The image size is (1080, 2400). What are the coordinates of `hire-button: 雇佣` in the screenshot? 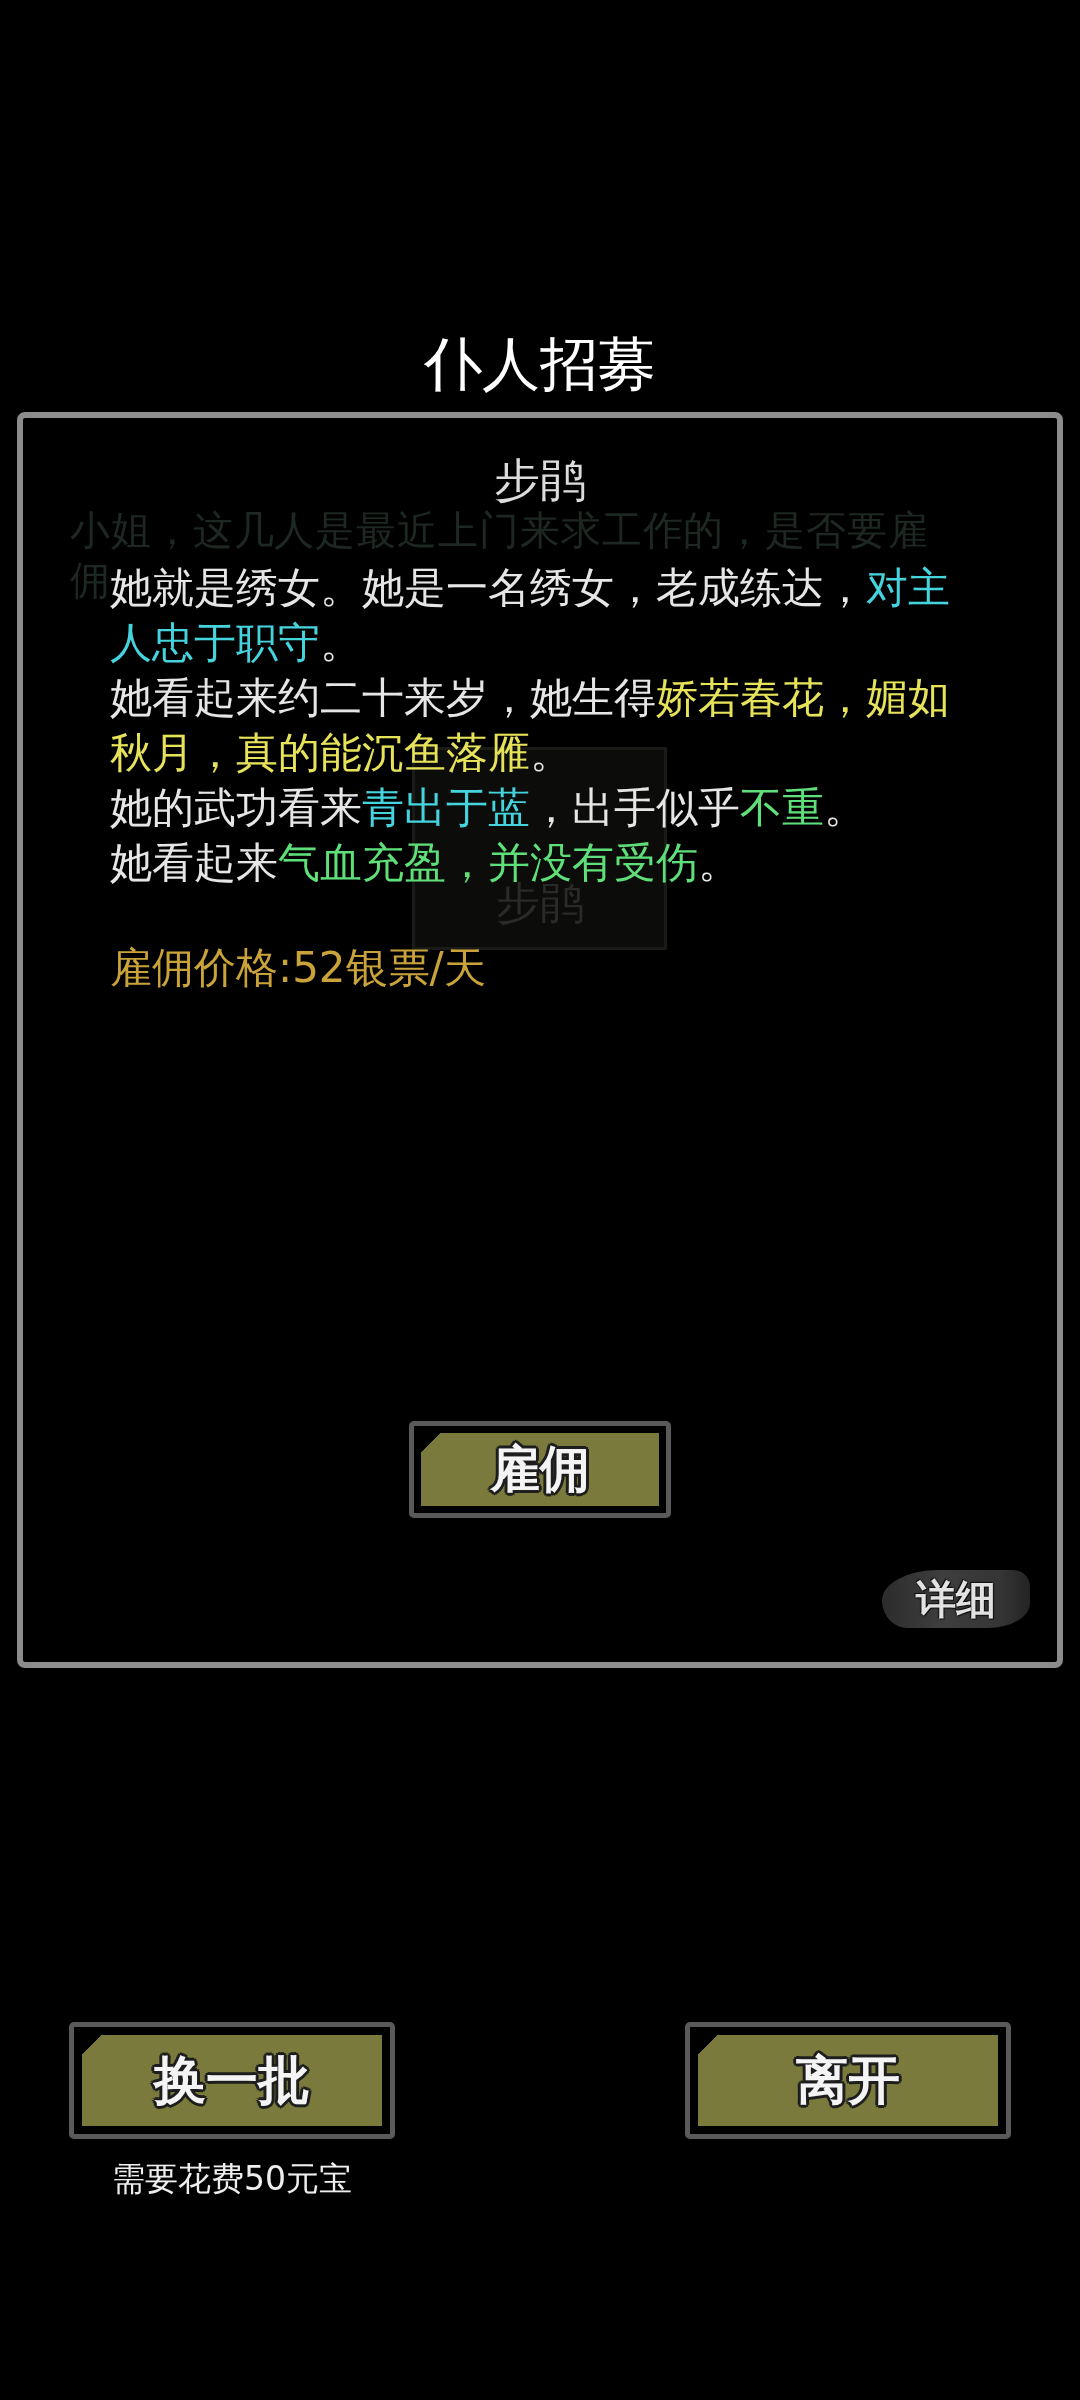 It's located at (540, 1469).